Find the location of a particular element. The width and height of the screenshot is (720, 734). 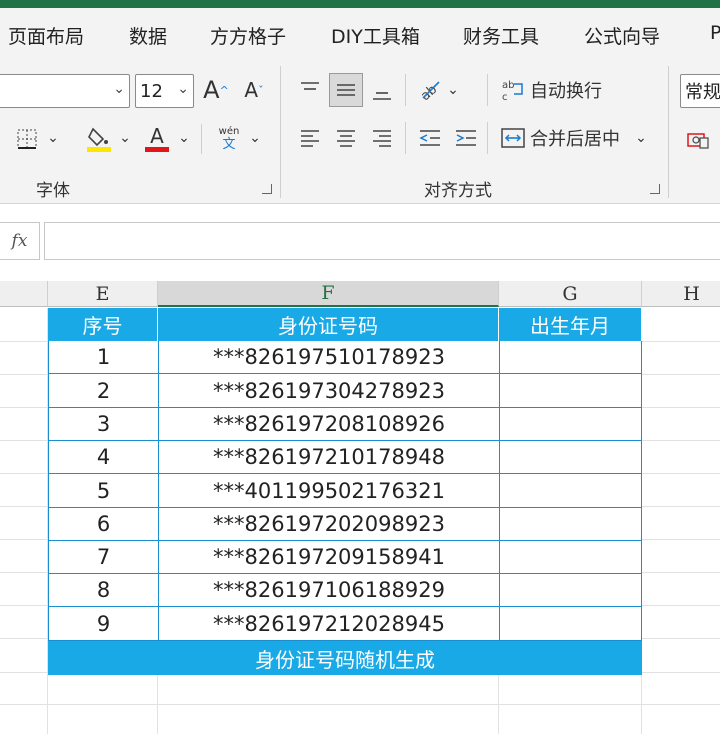

number-format-value: 常规 is located at coordinates (702, 92).